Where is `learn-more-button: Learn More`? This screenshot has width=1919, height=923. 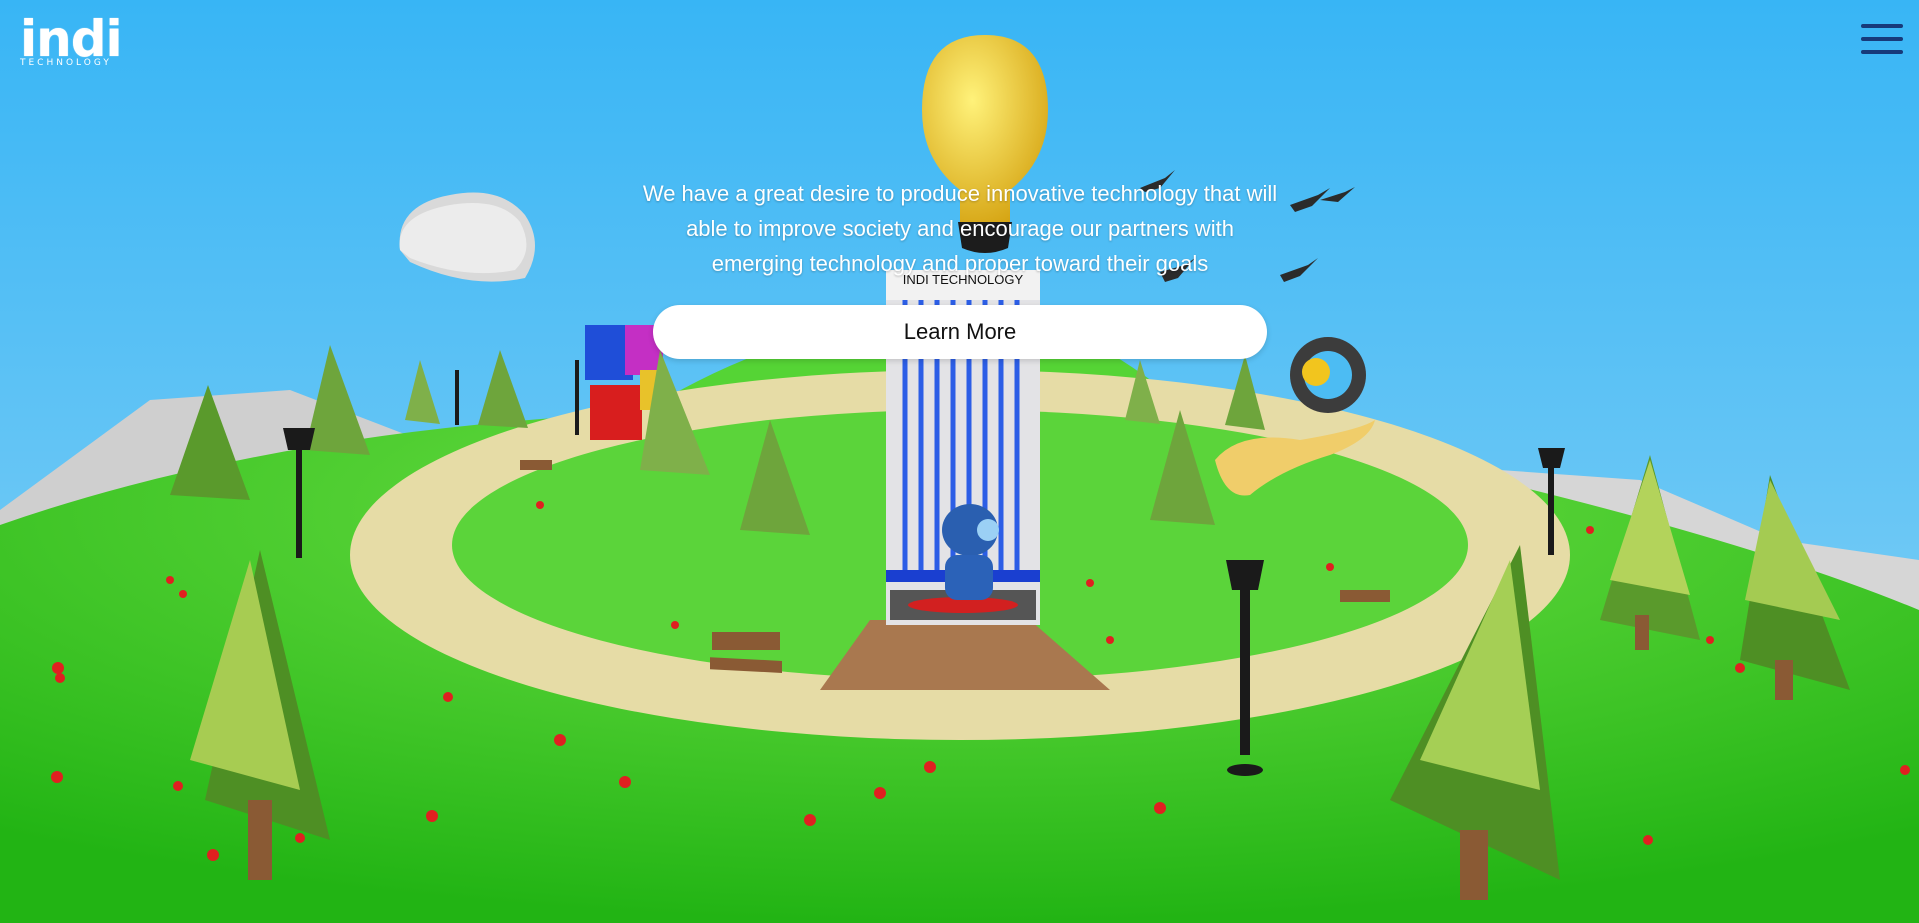 learn-more-button: Learn More is located at coordinates (960, 332).